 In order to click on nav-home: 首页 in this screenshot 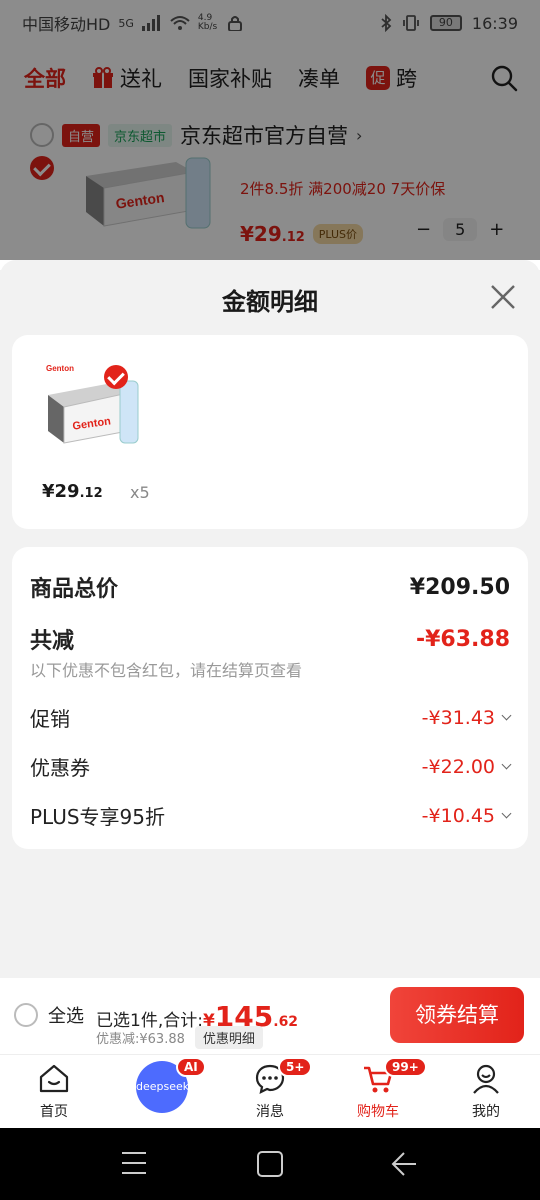, I will do `click(54, 1092)`.